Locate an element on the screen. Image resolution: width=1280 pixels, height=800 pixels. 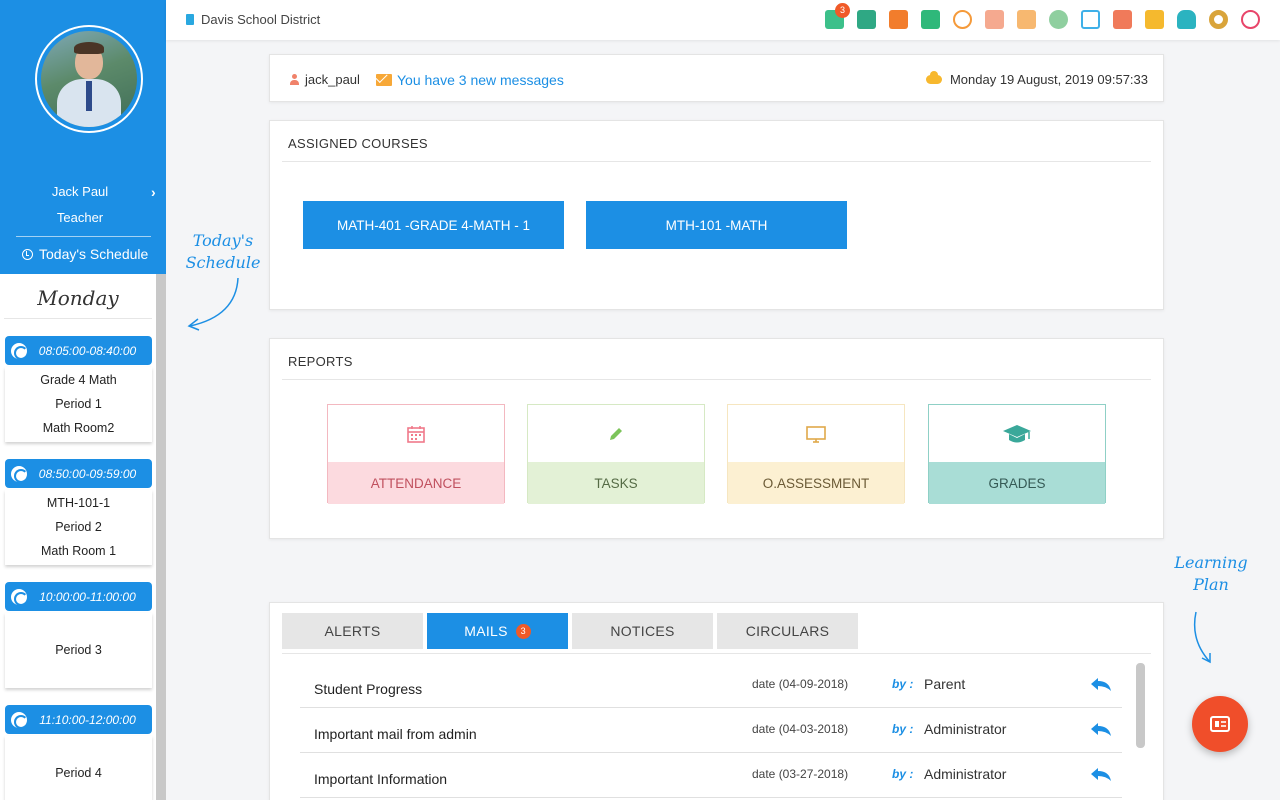
slot-header: 08:05:00-08:40:00 is located at coordinates (78, 350).